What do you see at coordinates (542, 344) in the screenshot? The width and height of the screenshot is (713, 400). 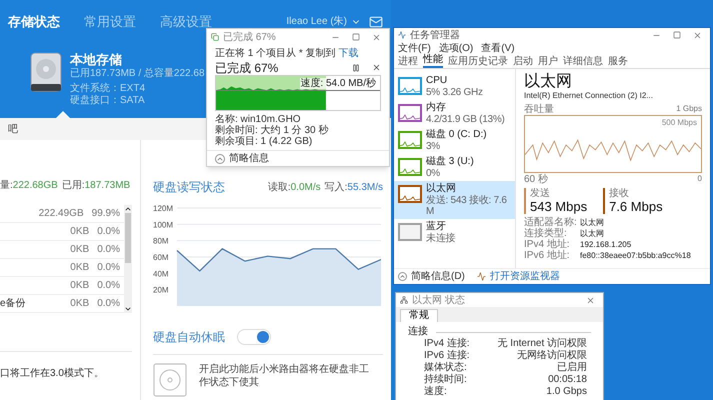 I see `status-value: 无 Internet 访问权限` at bounding box center [542, 344].